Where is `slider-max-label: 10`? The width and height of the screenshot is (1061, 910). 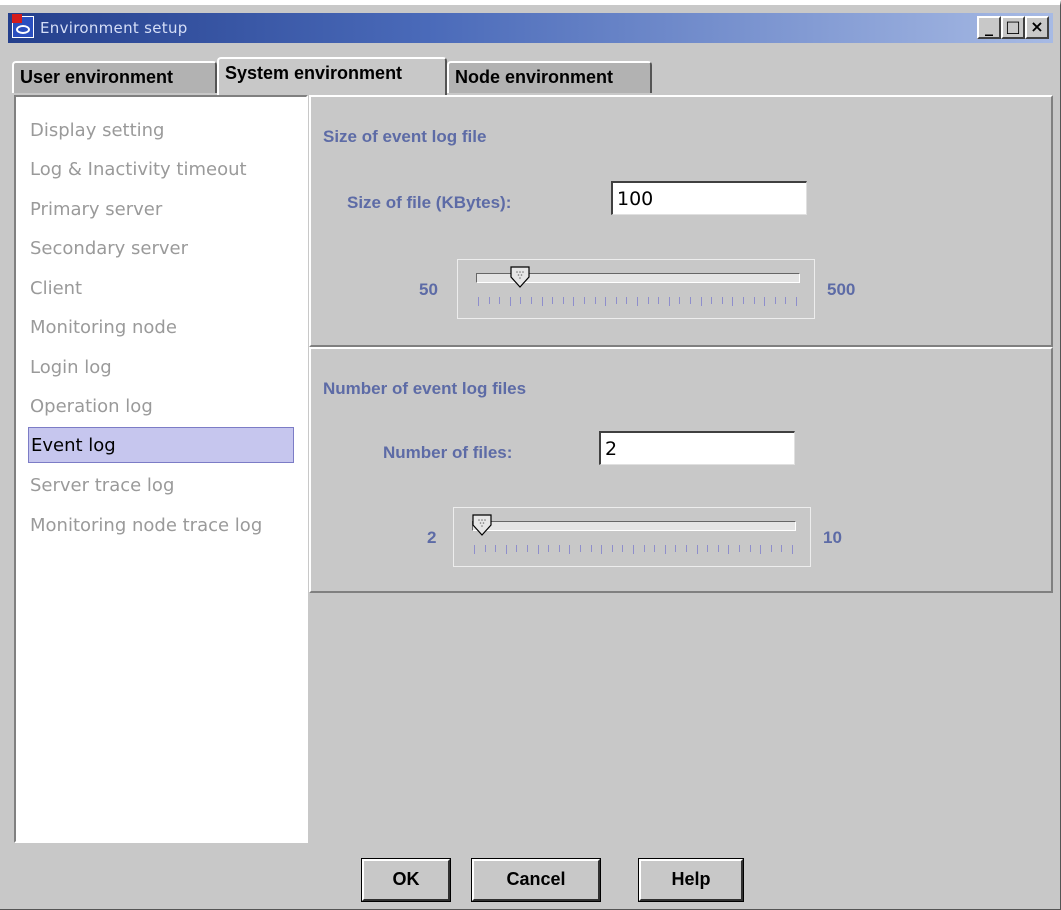
slider-max-label: 10 is located at coordinates (832, 537).